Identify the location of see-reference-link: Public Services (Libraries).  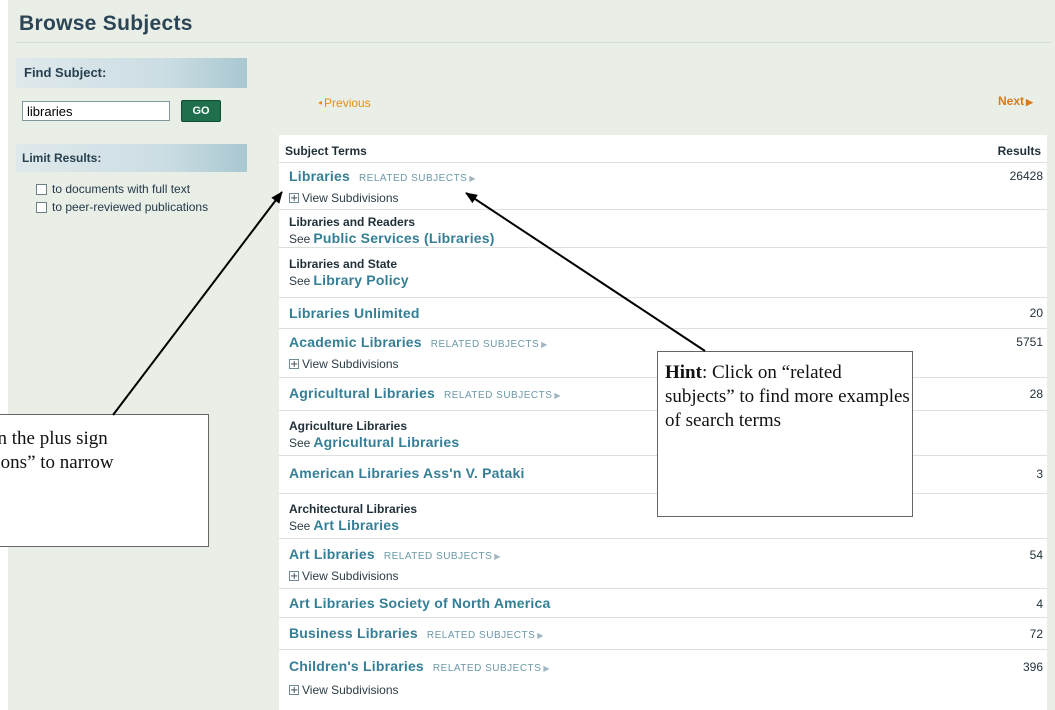
(403, 238).